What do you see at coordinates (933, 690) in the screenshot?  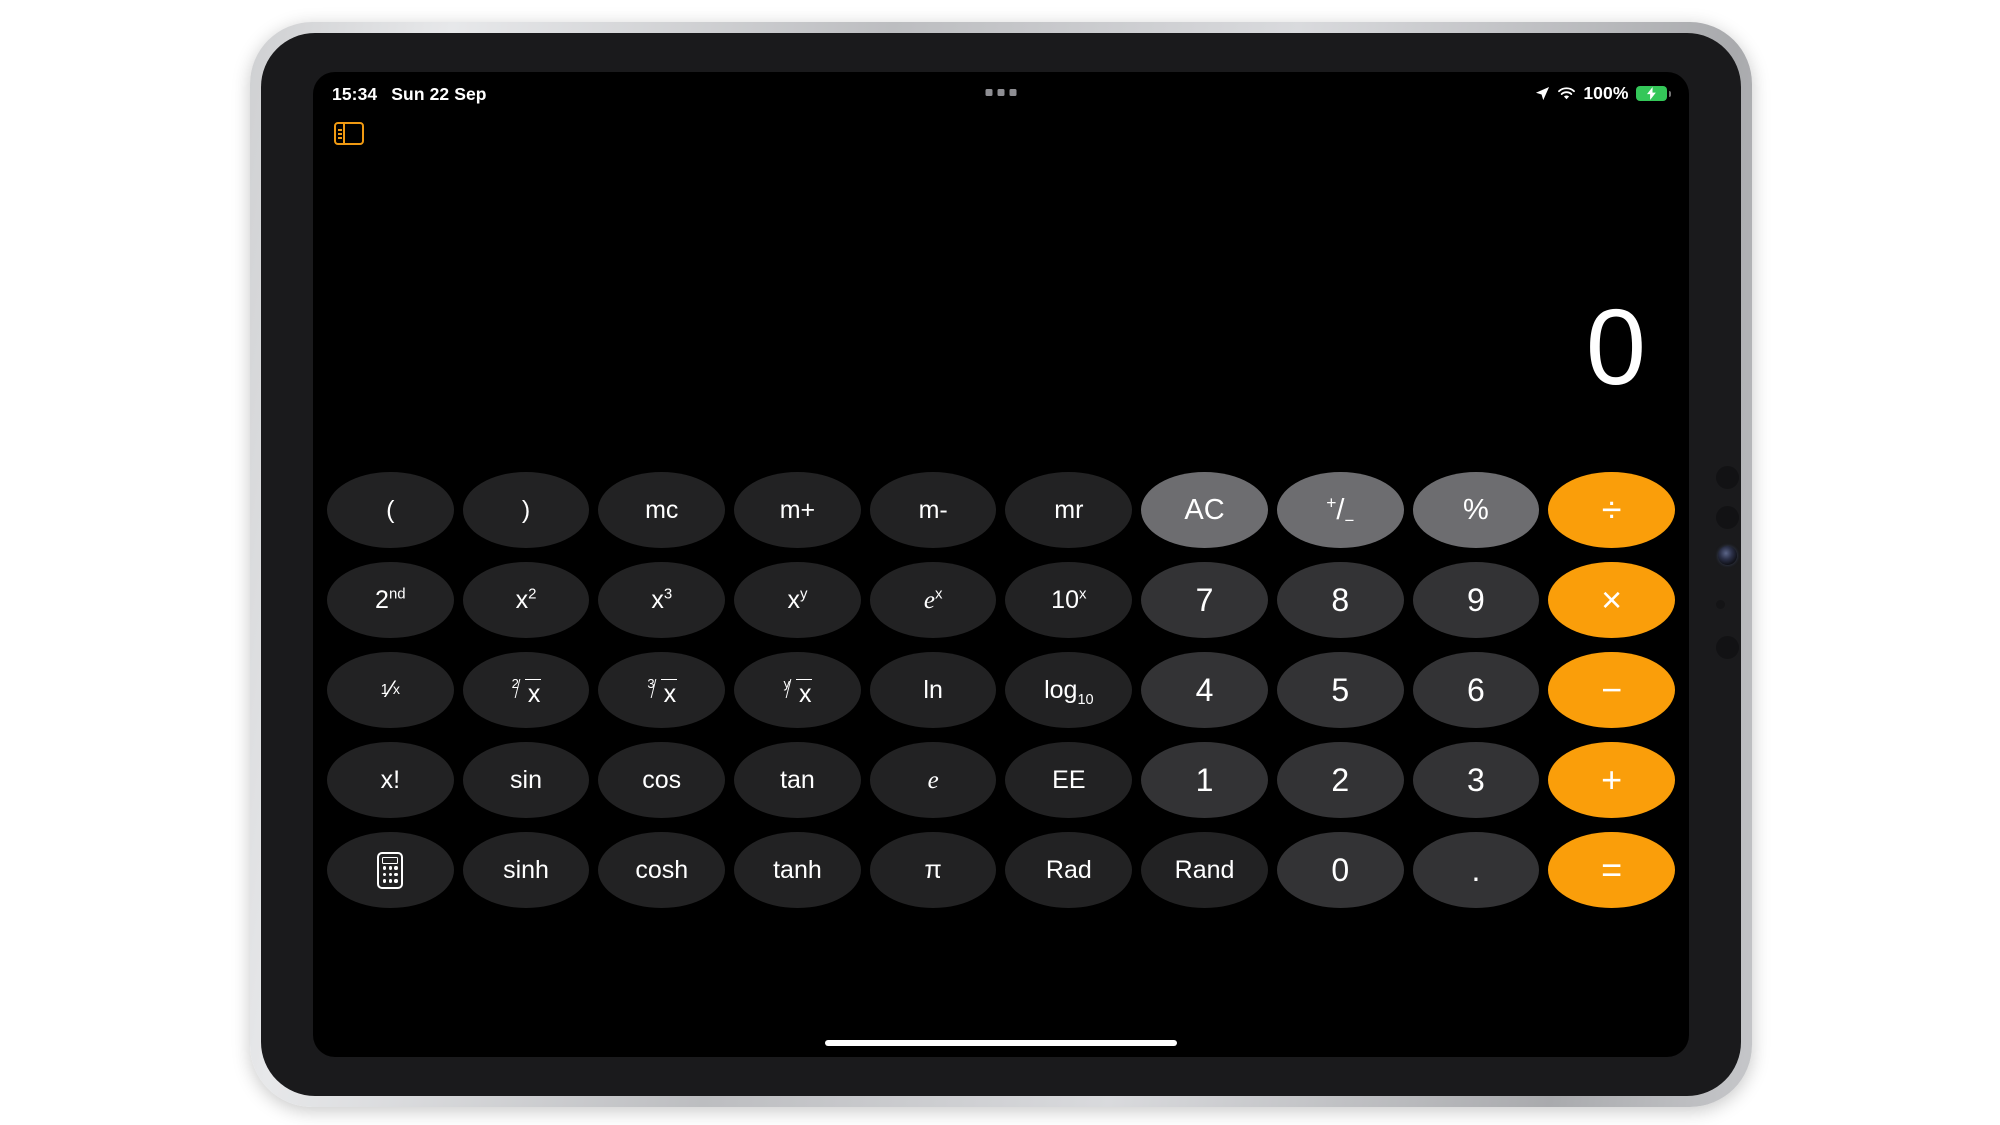 I see `key-natural-log: ln` at bounding box center [933, 690].